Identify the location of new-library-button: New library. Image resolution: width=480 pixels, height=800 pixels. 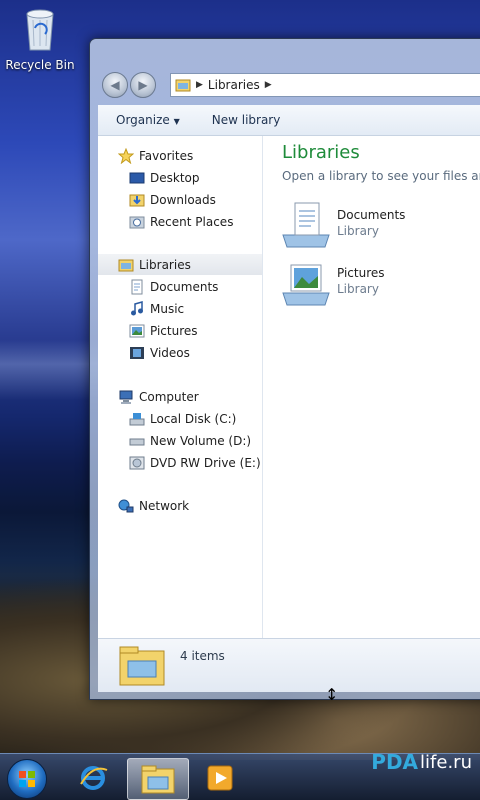
(246, 120).